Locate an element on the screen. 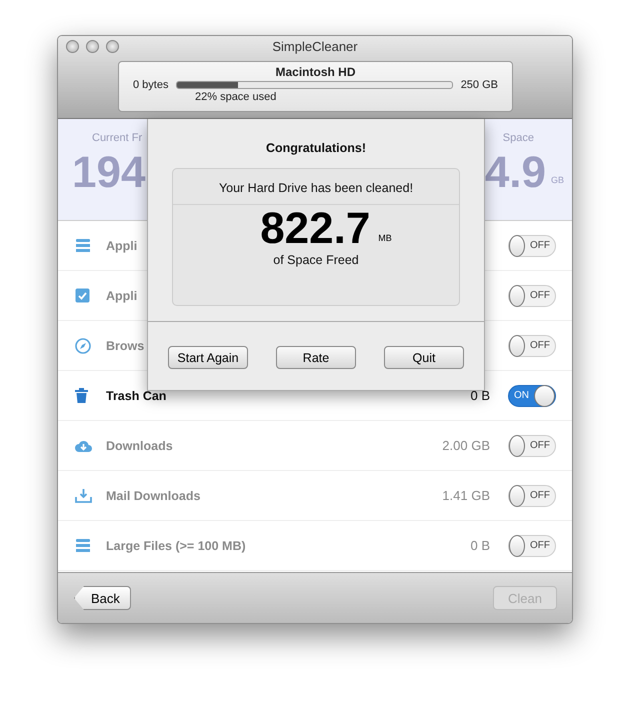  window-title: SimpleCleaner is located at coordinates (315, 46).